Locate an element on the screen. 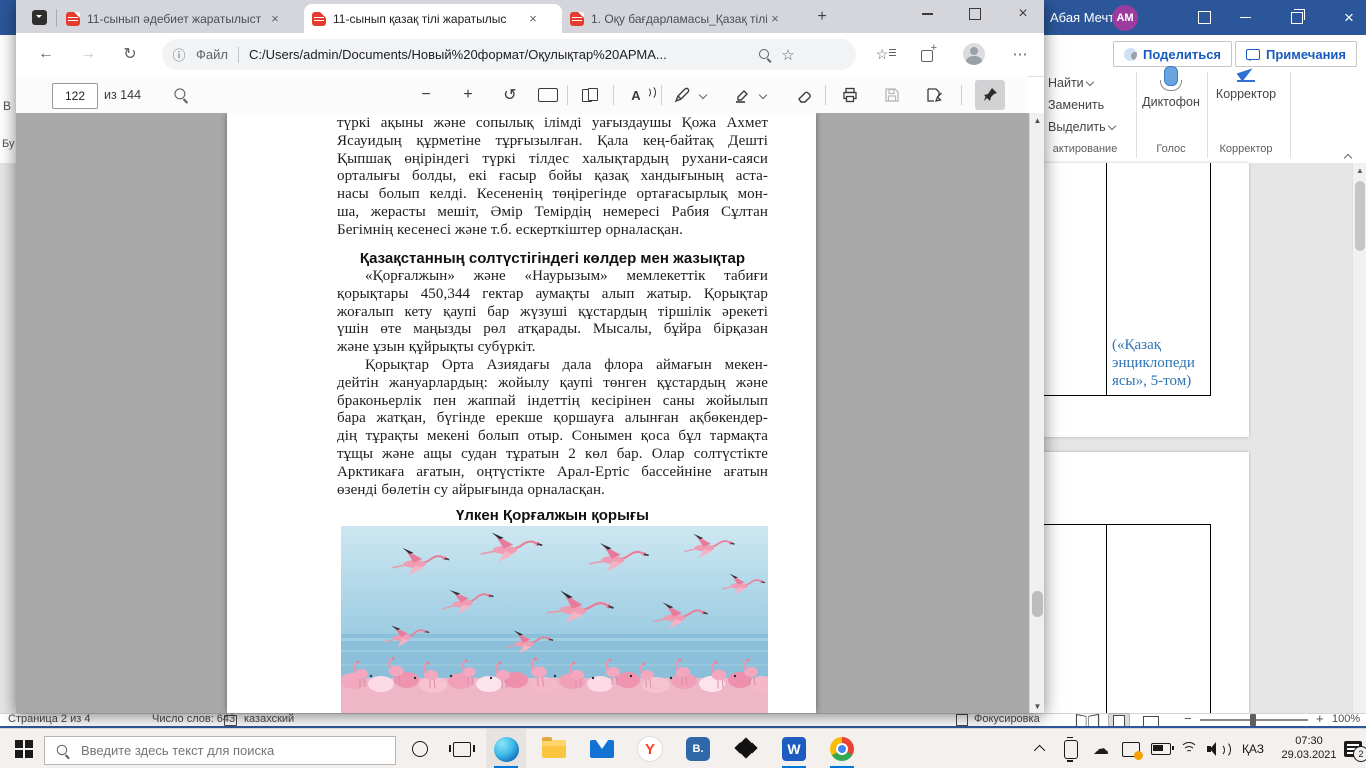 This screenshot has width=1366, height=768. ribbon-find-button: Найти is located at coordinates (1071, 83).